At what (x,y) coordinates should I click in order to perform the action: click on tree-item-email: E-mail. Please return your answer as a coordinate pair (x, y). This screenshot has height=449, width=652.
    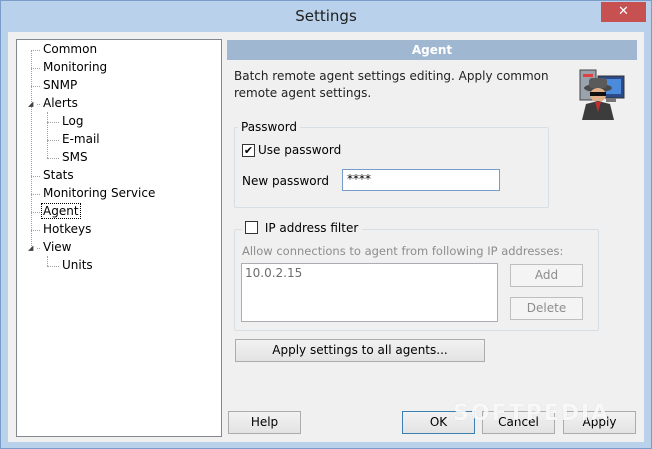
    Looking at the image, I should click on (81, 139).